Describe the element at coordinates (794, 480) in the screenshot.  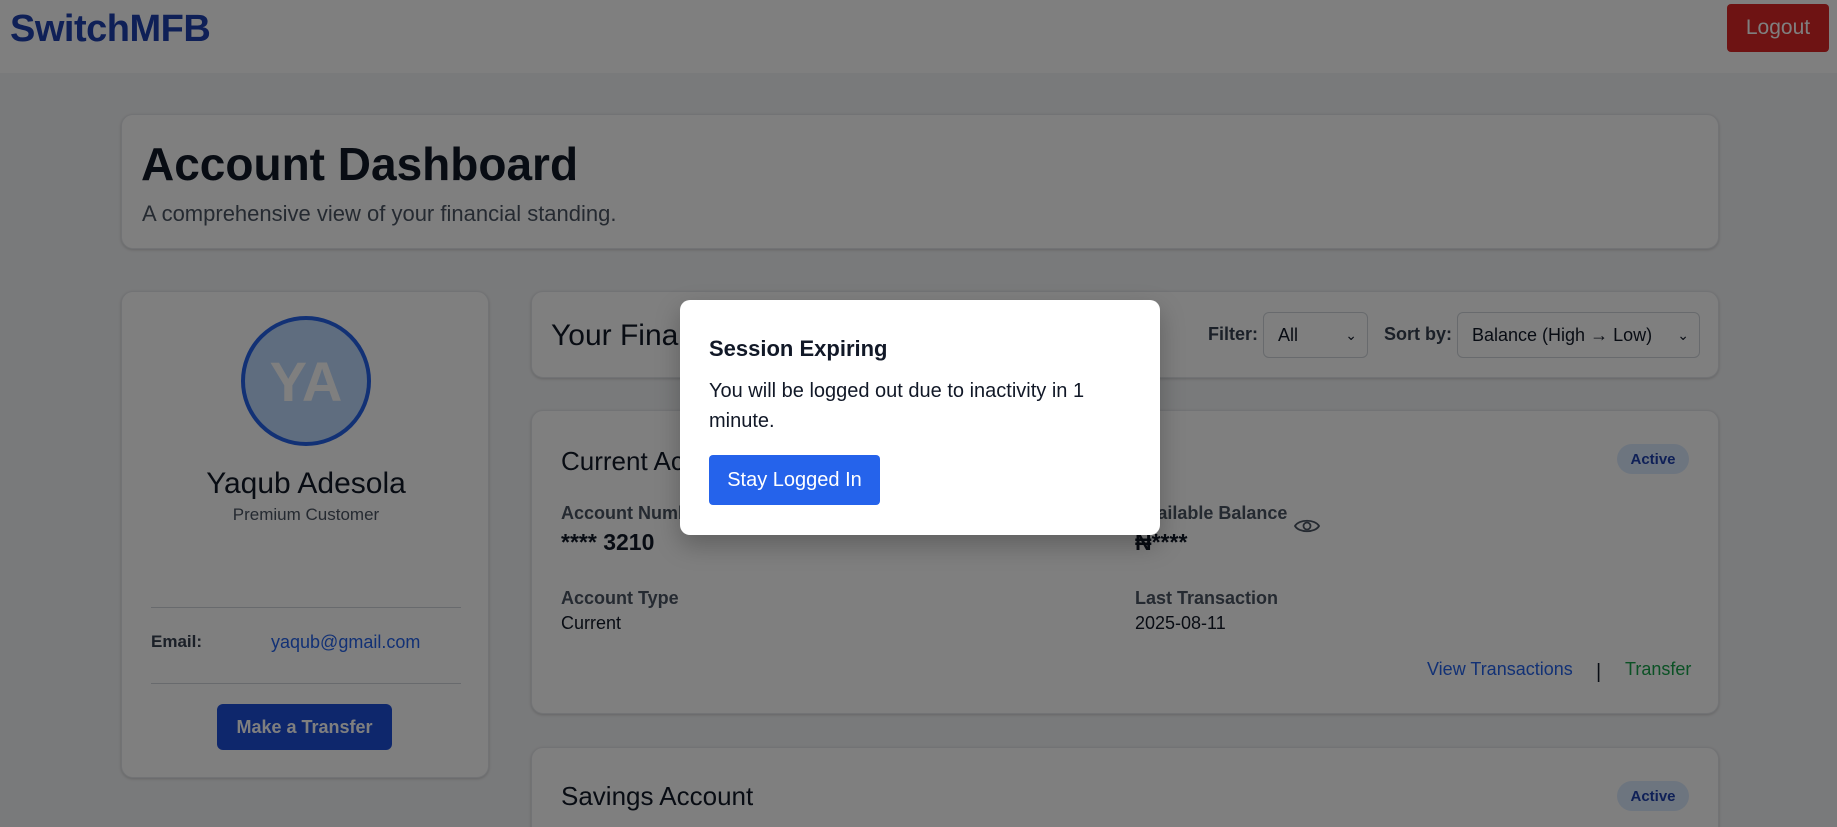
I see `stay-logged-in-button: Stay Logged In` at that location.